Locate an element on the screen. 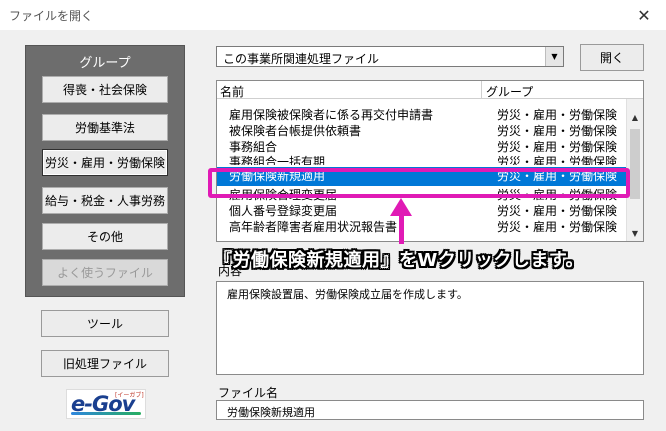  arrow-shaft is located at coordinates (401, 229).